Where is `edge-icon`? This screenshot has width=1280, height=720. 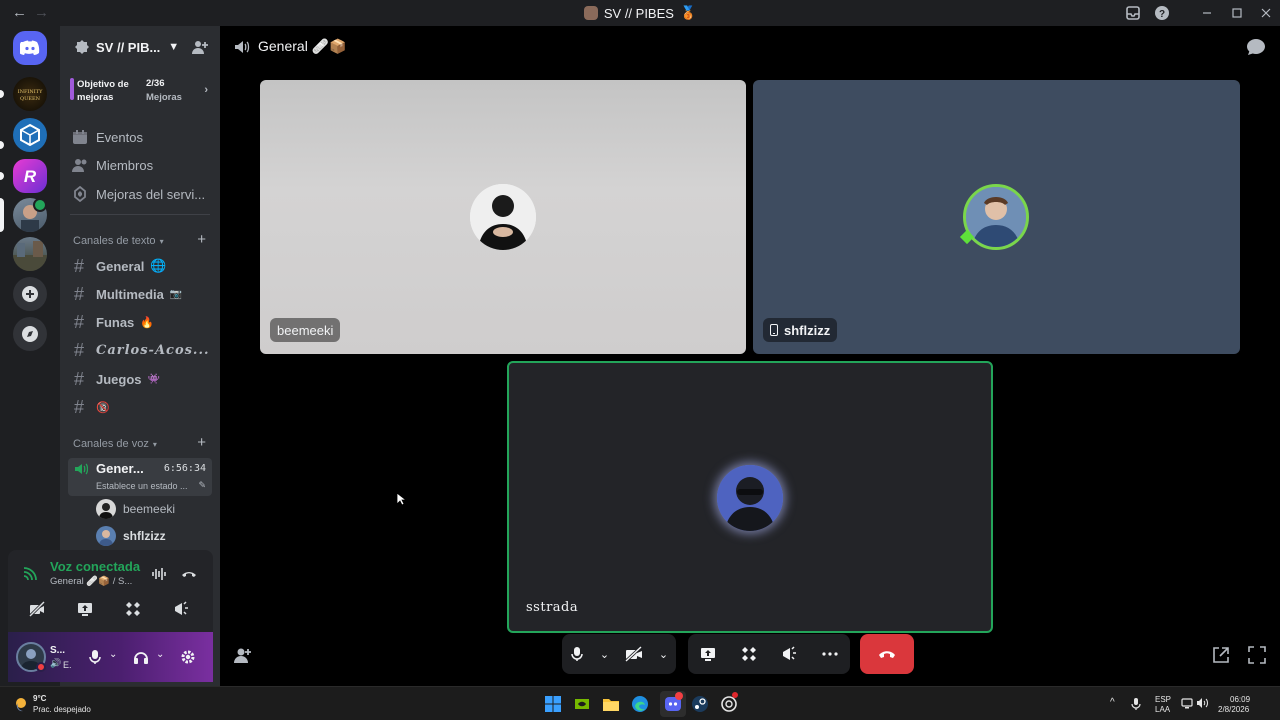
edge-icon is located at coordinates (640, 704).